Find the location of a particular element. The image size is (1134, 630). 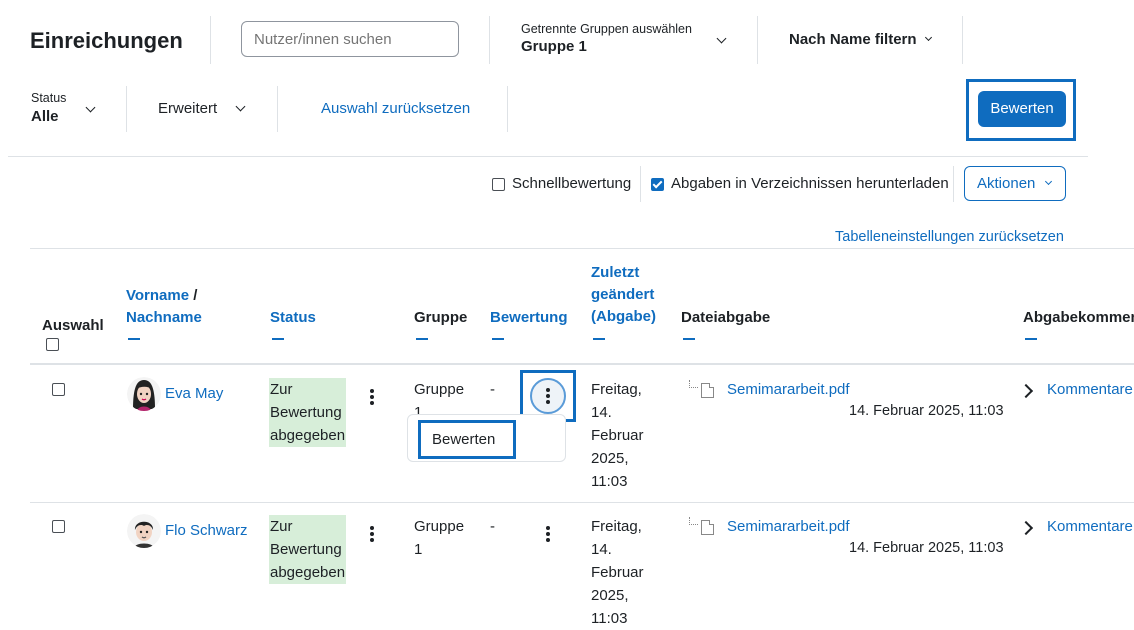

download-folders-checkbox is located at coordinates (657, 184).